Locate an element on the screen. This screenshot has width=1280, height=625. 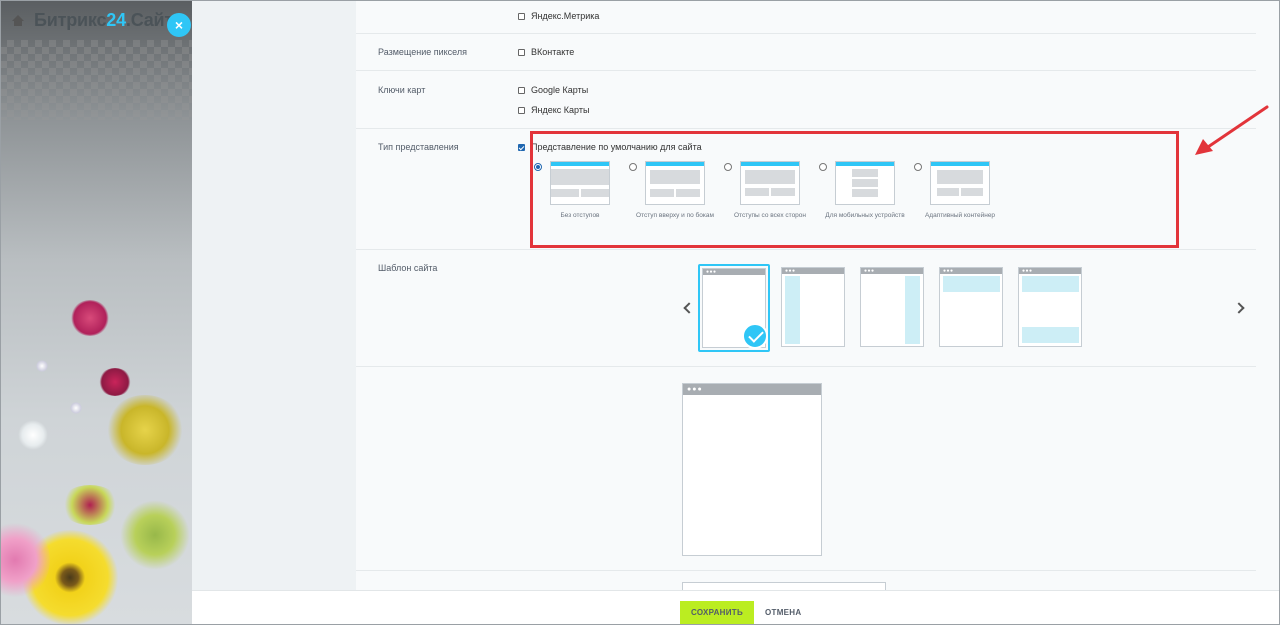
home-icon is located at coordinates (18, 20).